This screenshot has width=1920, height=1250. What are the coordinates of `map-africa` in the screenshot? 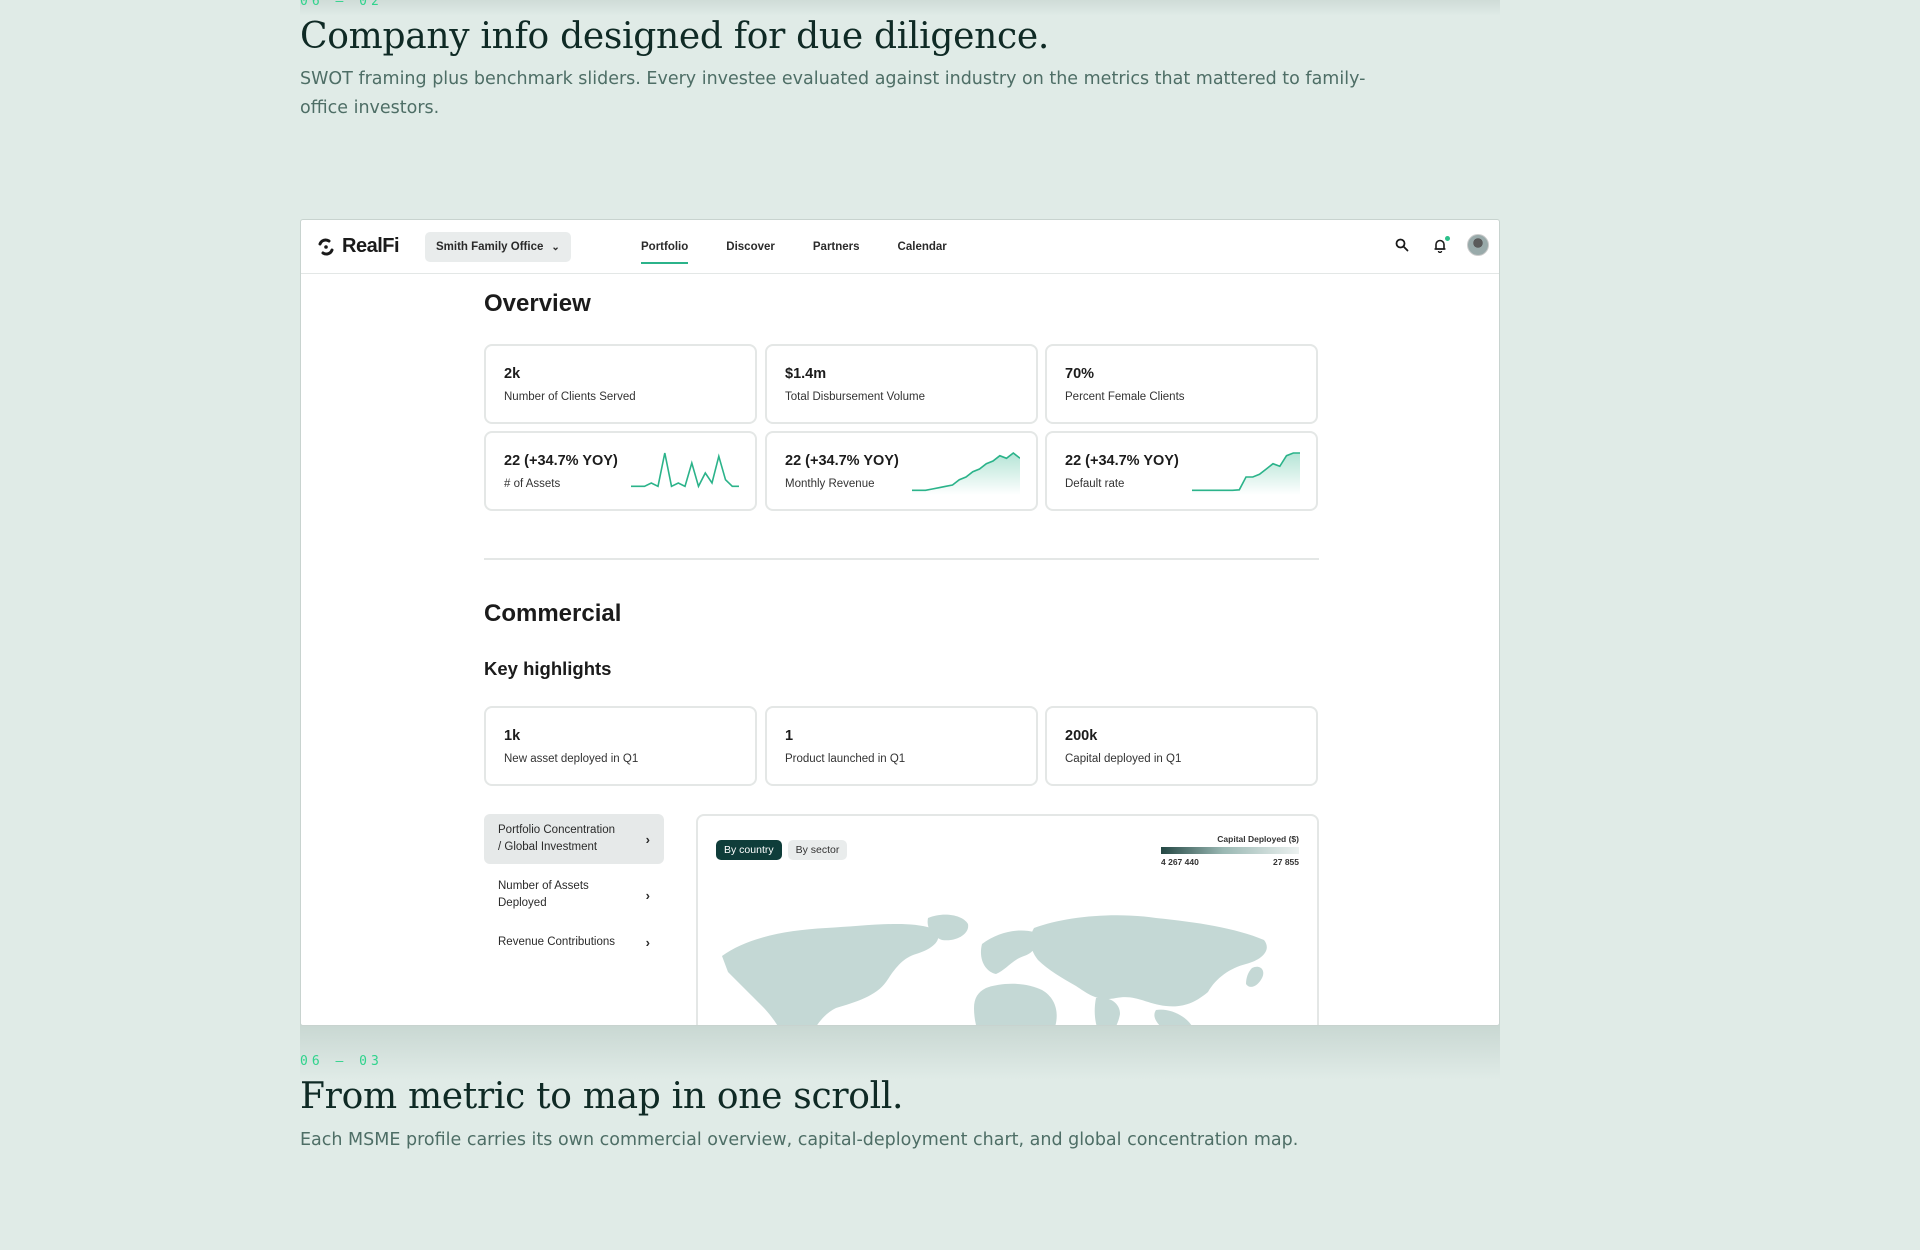 It's located at (1015, 1004).